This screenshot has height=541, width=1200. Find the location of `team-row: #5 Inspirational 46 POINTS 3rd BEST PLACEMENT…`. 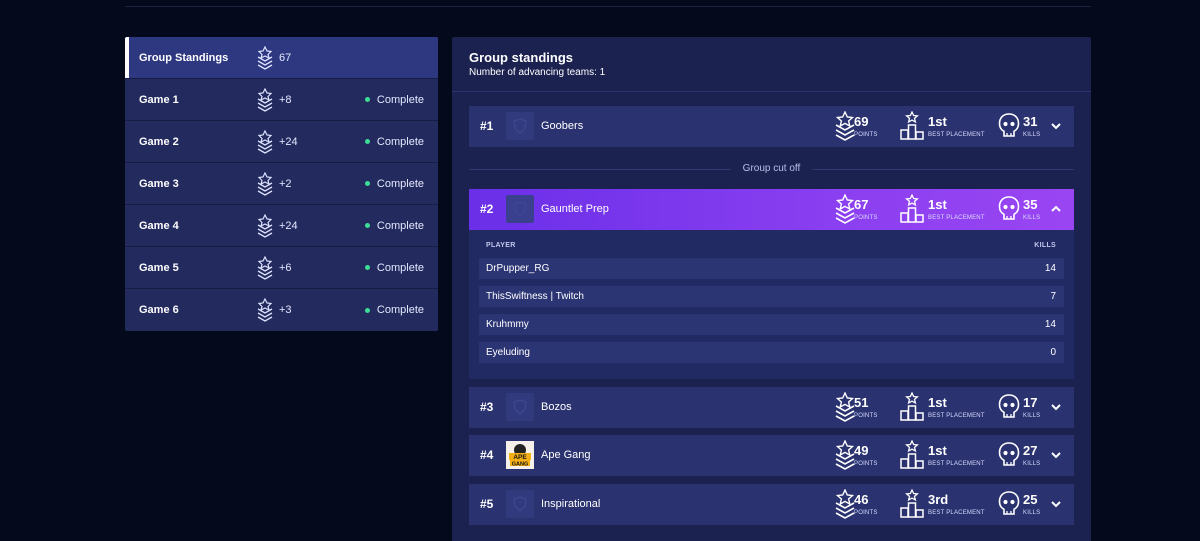

team-row: #5 Inspirational 46 POINTS 3rd BEST PLACEMENT… is located at coordinates (771, 504).